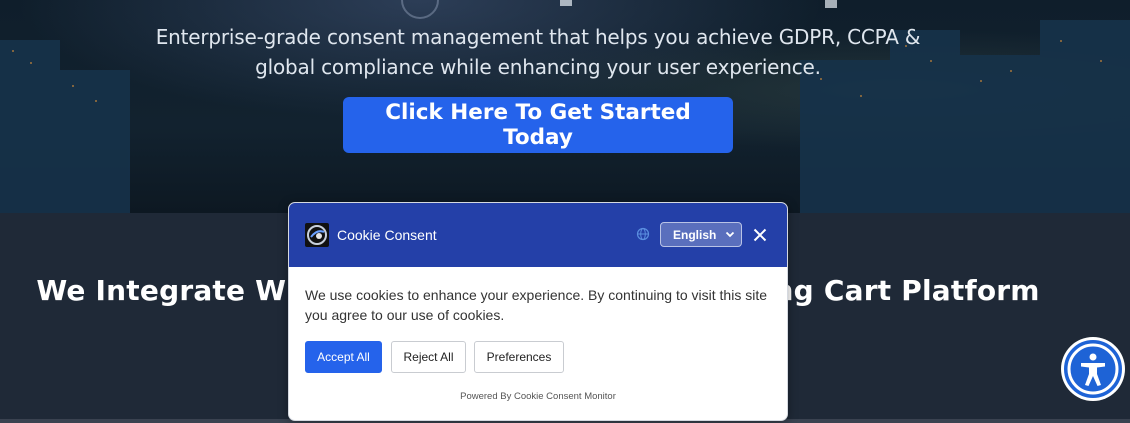  I want to click on accept-all-button: Accept All, so click(343, 357).